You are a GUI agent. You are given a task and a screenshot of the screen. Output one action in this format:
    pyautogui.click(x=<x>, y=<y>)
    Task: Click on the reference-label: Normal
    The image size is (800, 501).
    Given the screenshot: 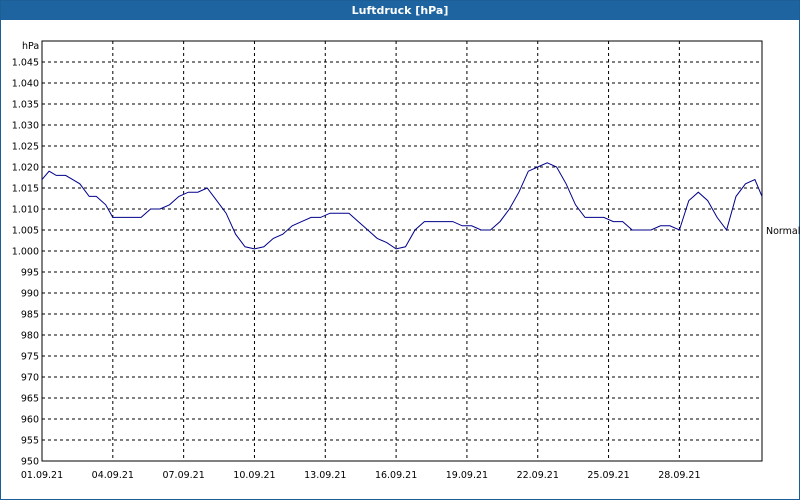 What is the action you would take?
    pyautogui.click(x=783, y=231)
    